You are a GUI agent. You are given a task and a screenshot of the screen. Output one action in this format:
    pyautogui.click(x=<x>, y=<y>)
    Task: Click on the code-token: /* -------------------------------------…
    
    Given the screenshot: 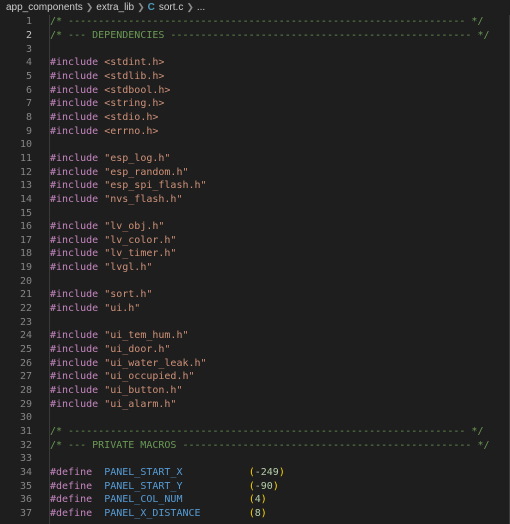 What is the action you would take?
    pyautogui.click(x=267, y=432)
    